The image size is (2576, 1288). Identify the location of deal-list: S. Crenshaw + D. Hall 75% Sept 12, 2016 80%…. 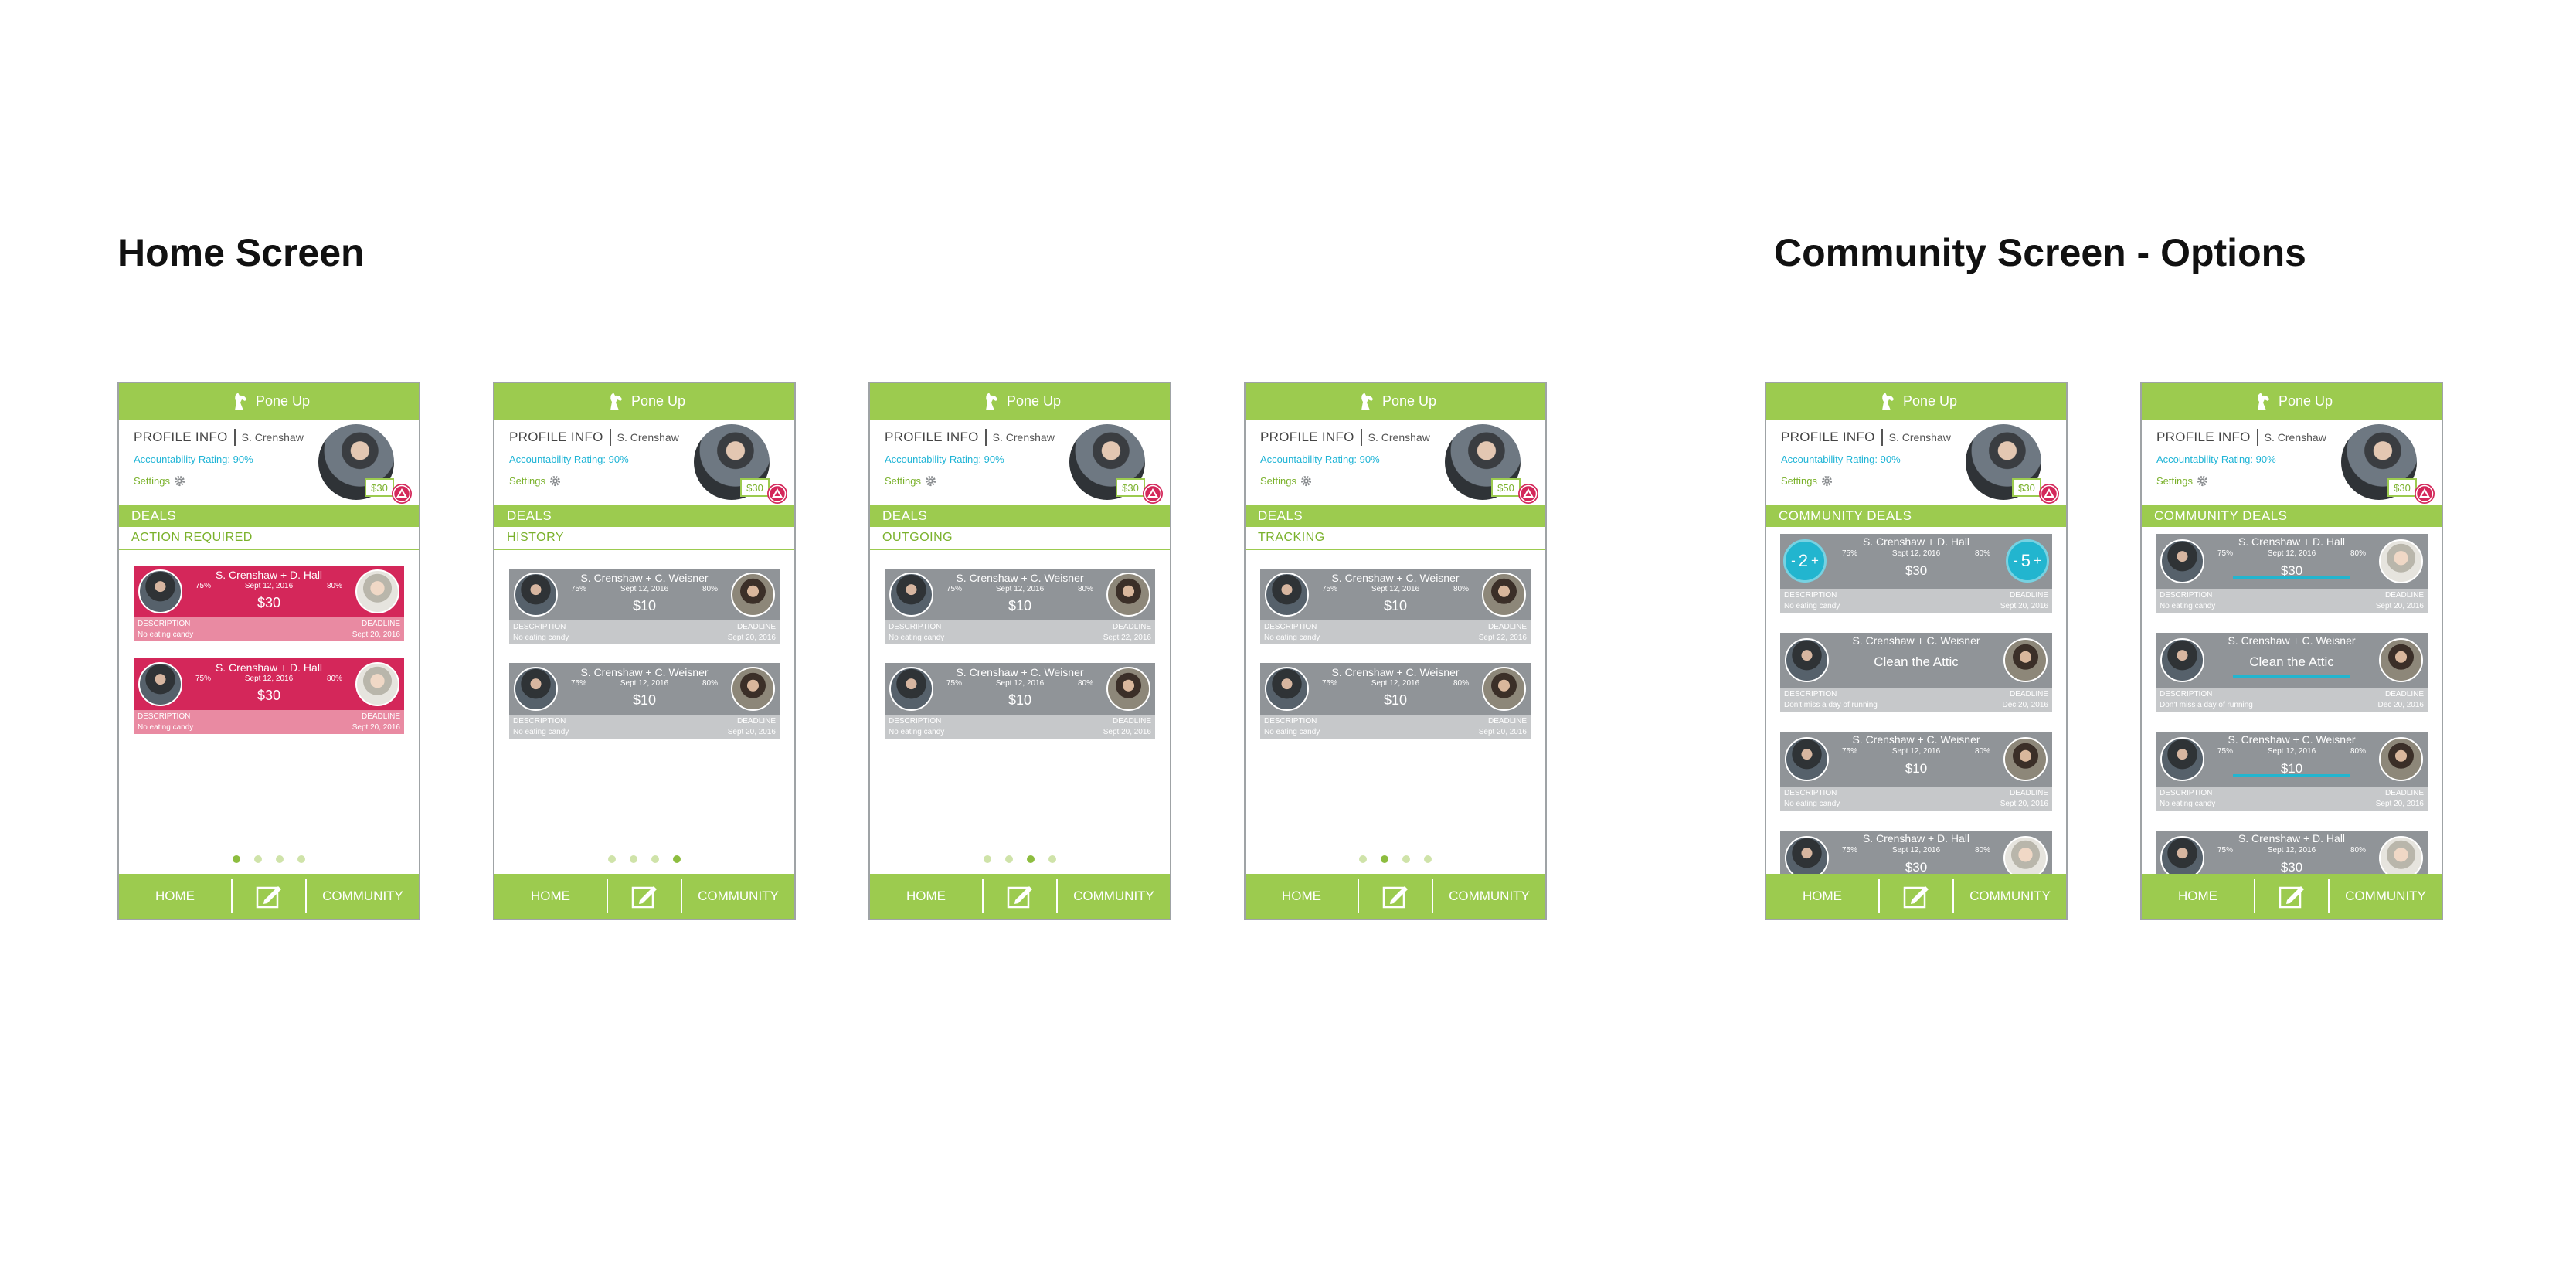
(269, 712).